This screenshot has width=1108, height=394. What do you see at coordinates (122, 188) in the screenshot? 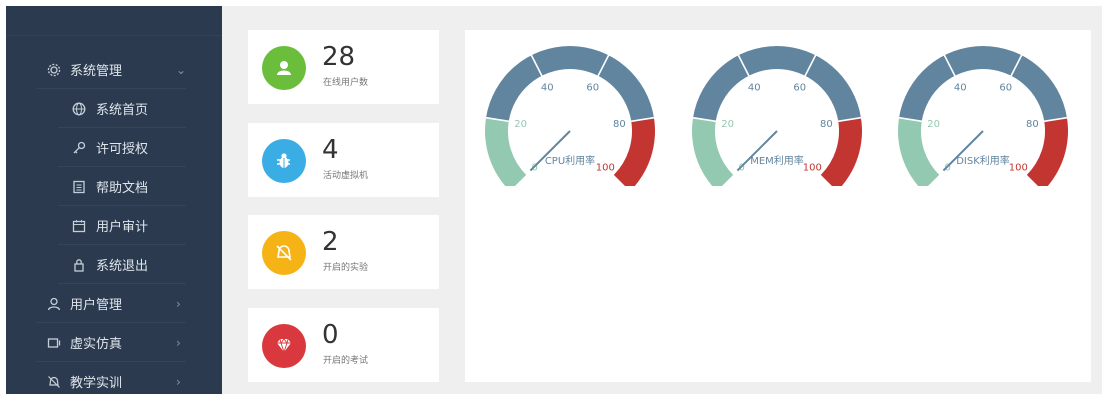
I see `sidebar-item-label: 帮助文档` at bounding box center [122, 188].